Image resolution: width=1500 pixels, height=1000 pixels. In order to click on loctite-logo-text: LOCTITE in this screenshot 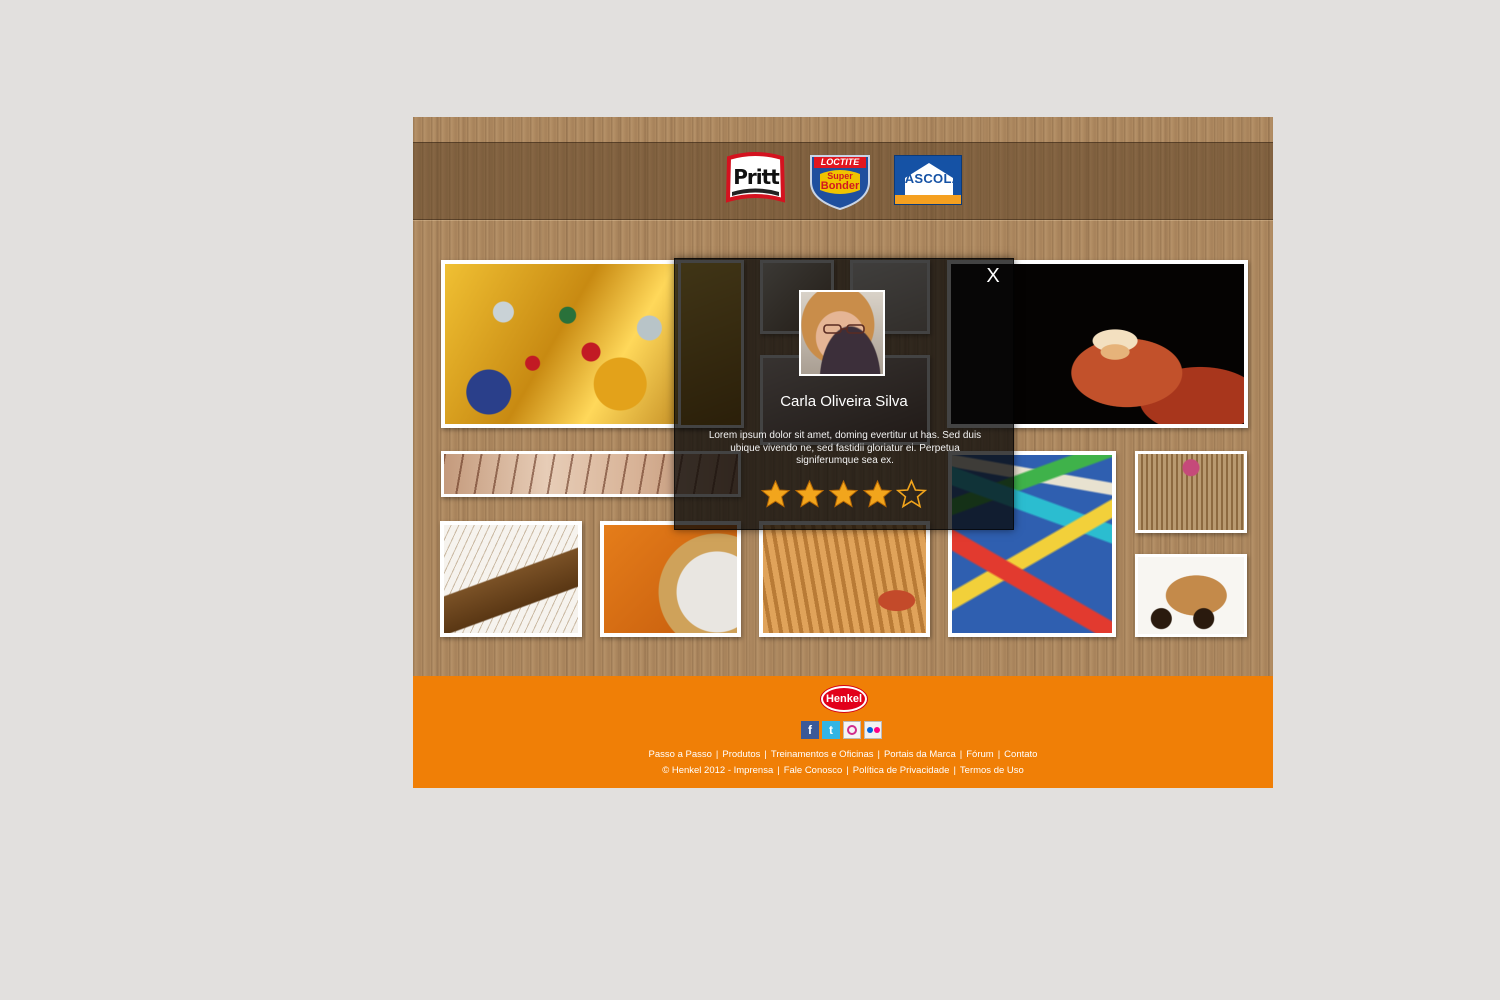, I will do `click(840, 162)`.